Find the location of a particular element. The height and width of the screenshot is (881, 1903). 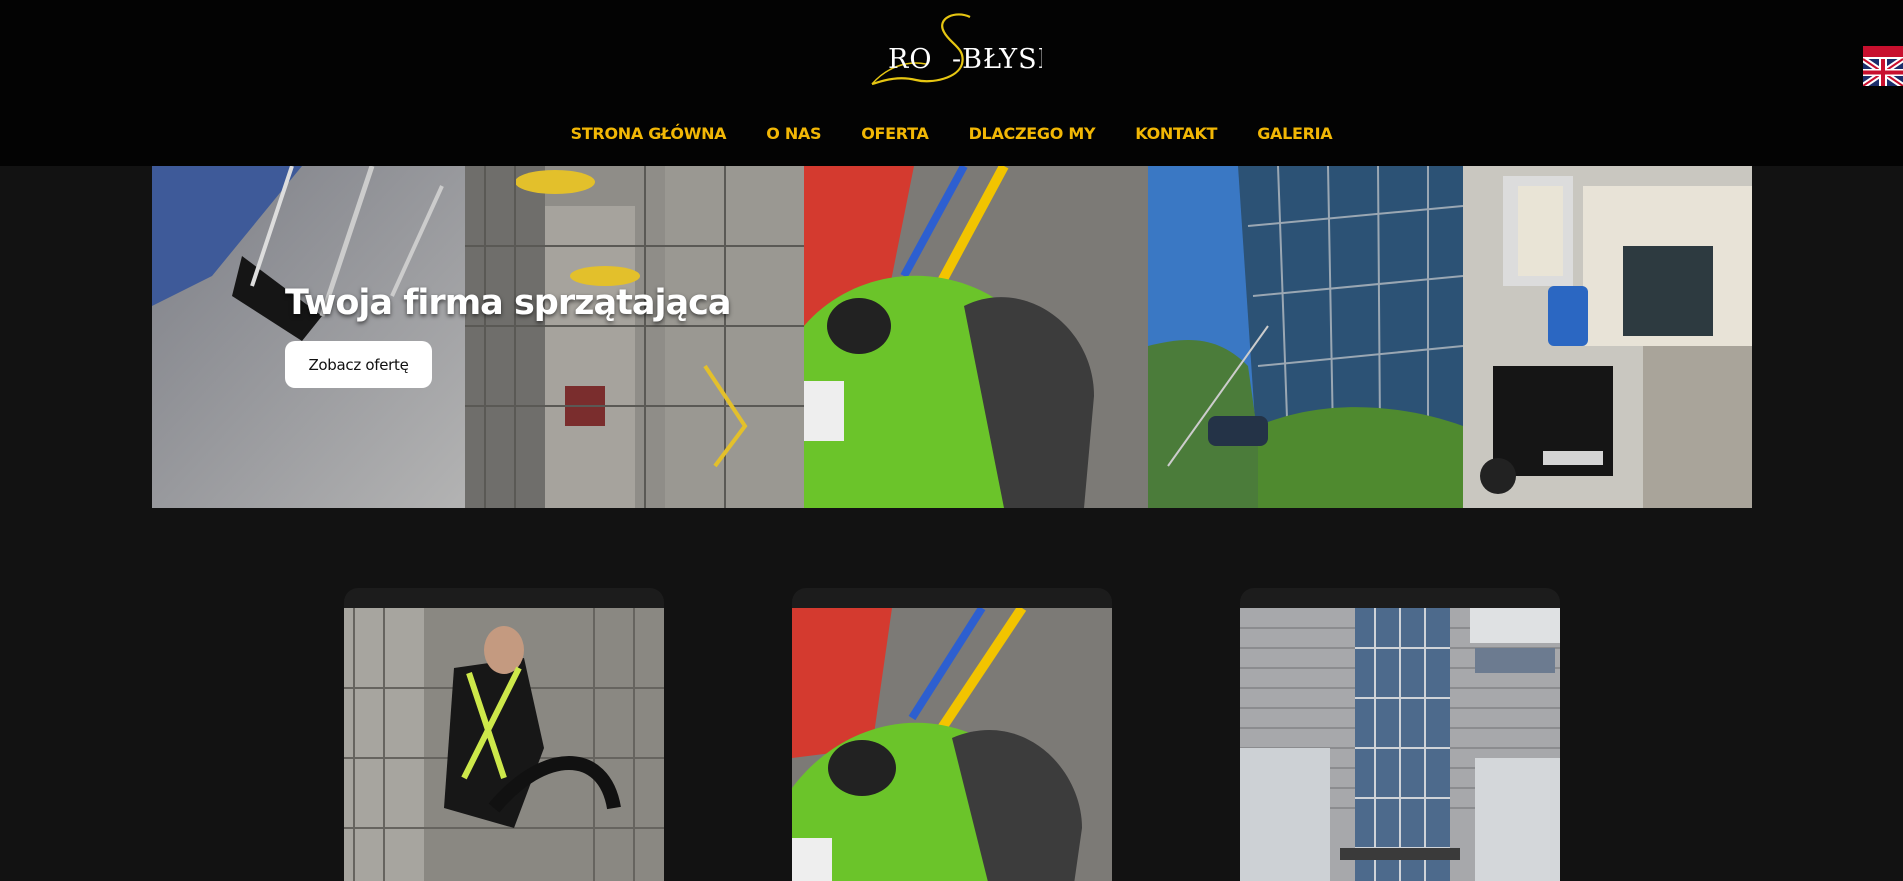

hero-image-pressure-washer is located at coordinates (1607, 337).